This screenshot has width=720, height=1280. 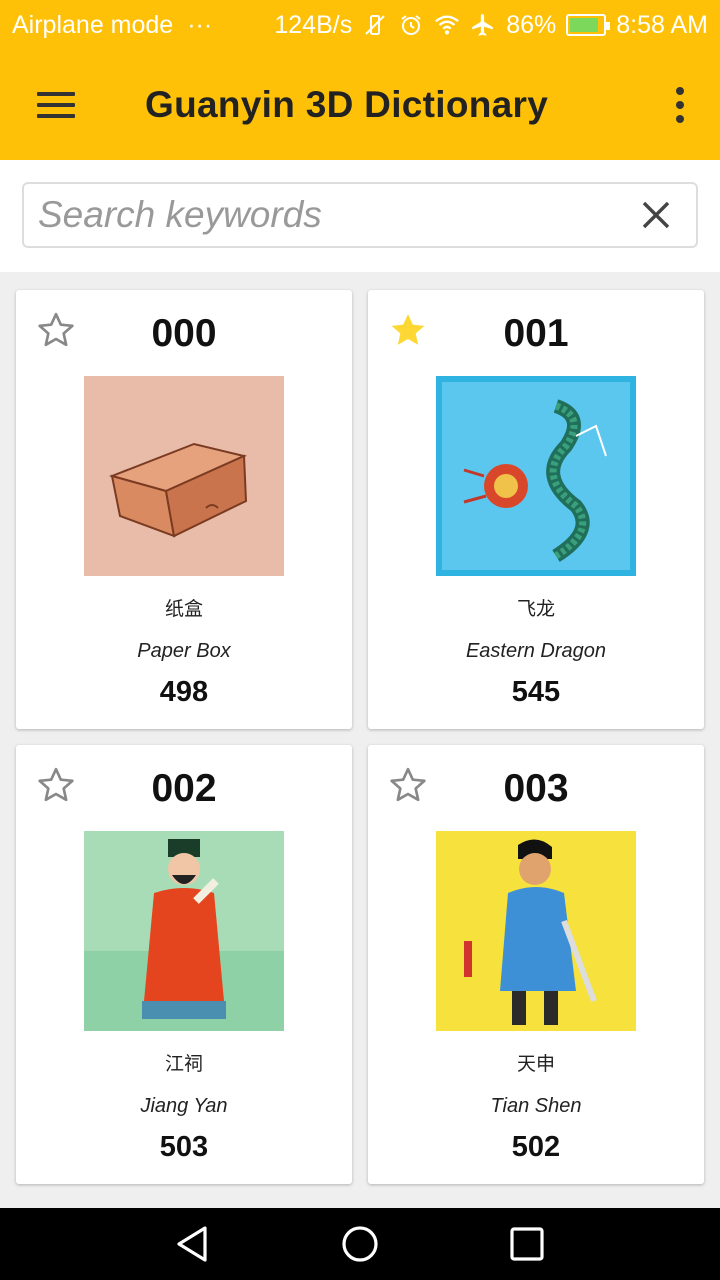 What do you see at coordinates (183, 609) in the screenshot?
I see `entry-chinese-name: 纸盒` at bounding box center [183, 609].